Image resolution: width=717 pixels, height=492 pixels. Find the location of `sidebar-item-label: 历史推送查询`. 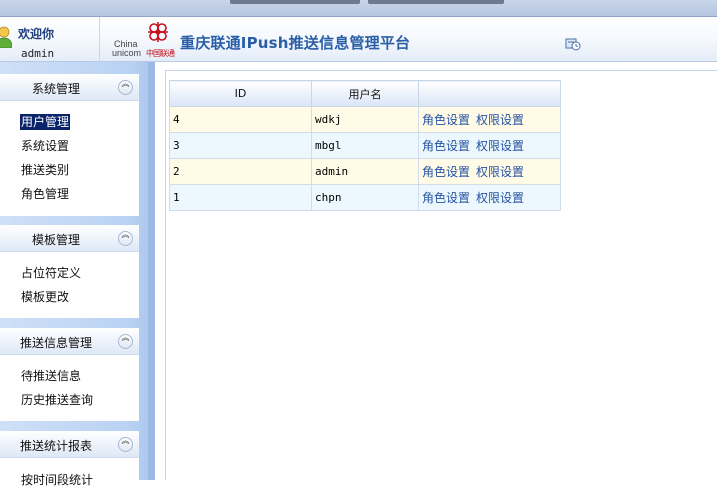

sidebar-item-label: 历史推送查询 is located at coordinates (57, 400).